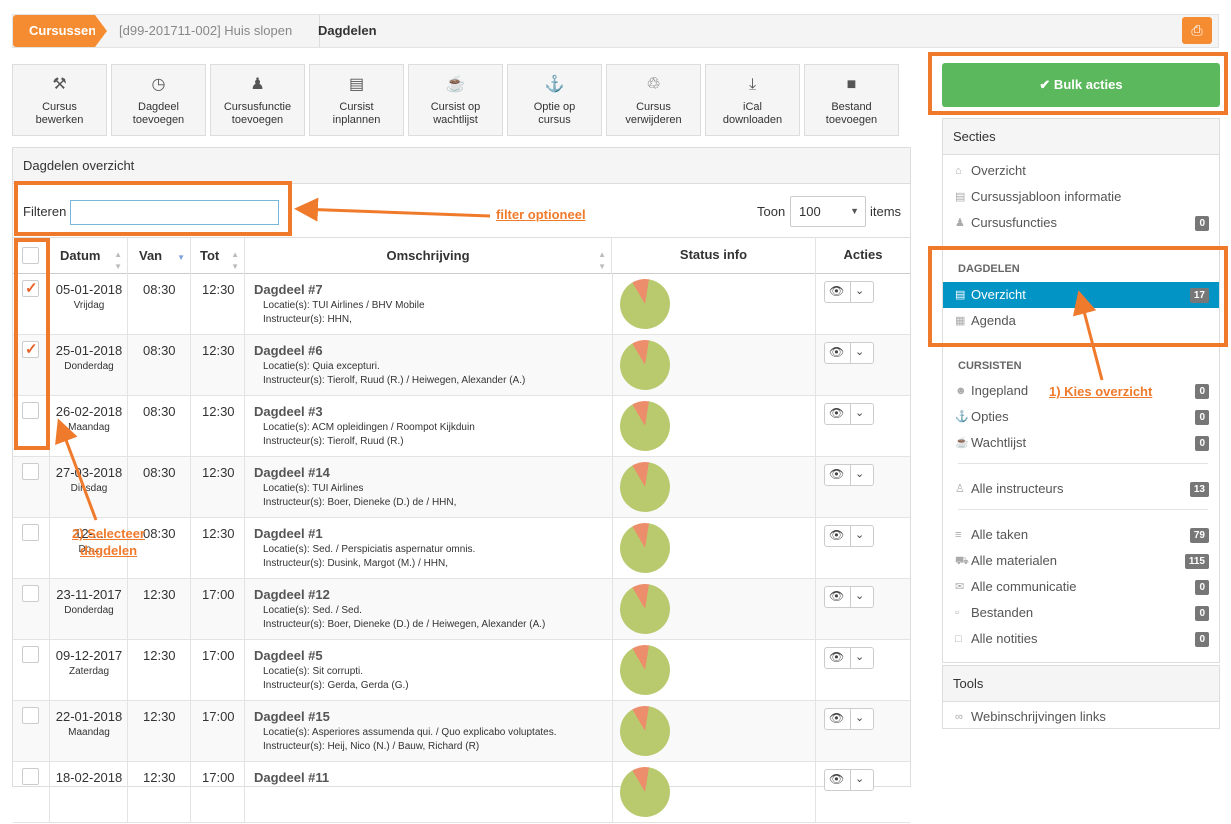 The height and width of the screenshot is (824, 1231). I want to click on user-icon: ♙, so click(960, 489).